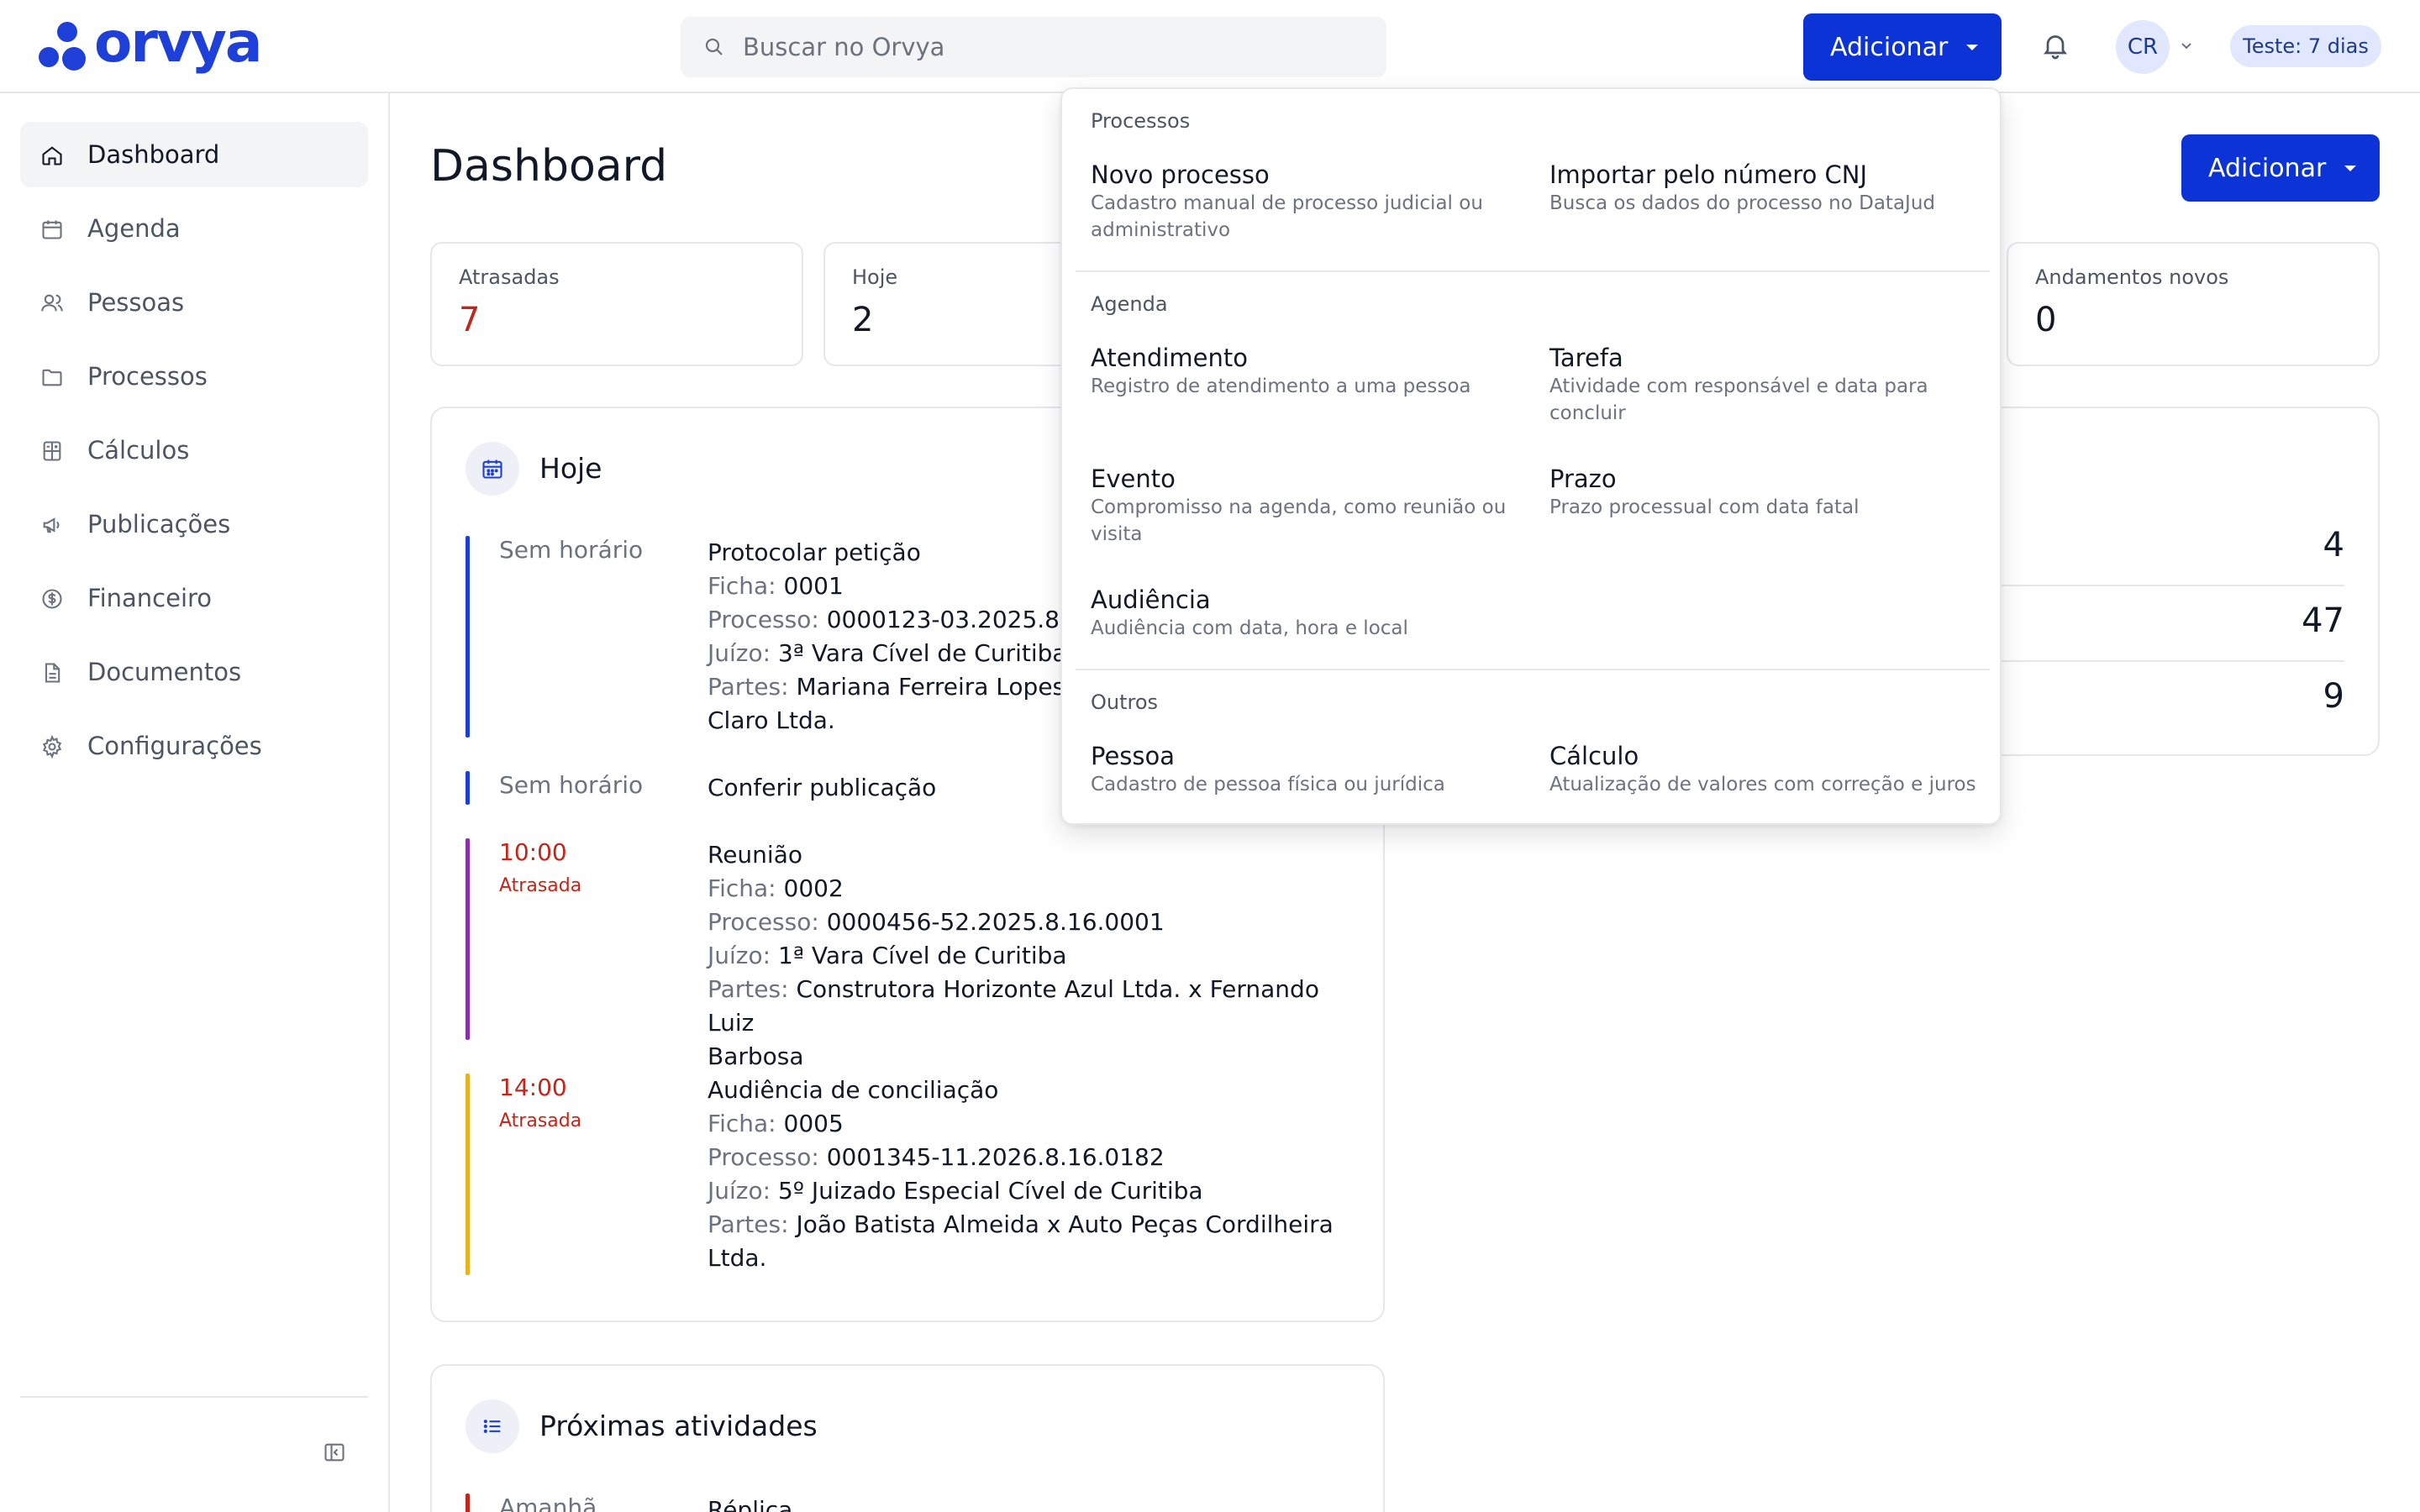 The height and width of the screenshot is (1512, 2420). Describe the element at coordinates (1130, 304) in the screenshot. I see `dropdown-section-agenda: Agenda` at that location.